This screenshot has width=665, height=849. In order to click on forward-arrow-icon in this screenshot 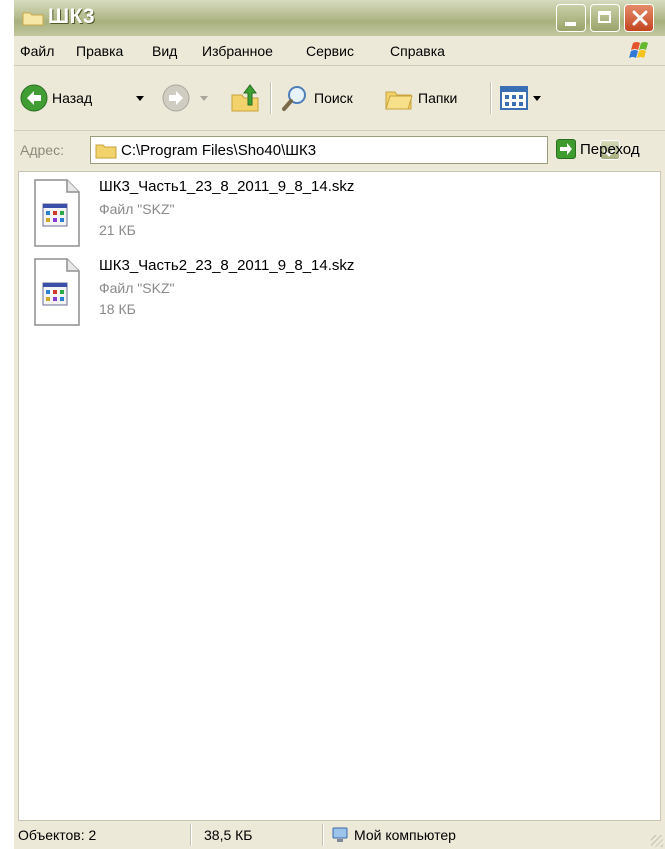, I will do `click(176, 98)`.